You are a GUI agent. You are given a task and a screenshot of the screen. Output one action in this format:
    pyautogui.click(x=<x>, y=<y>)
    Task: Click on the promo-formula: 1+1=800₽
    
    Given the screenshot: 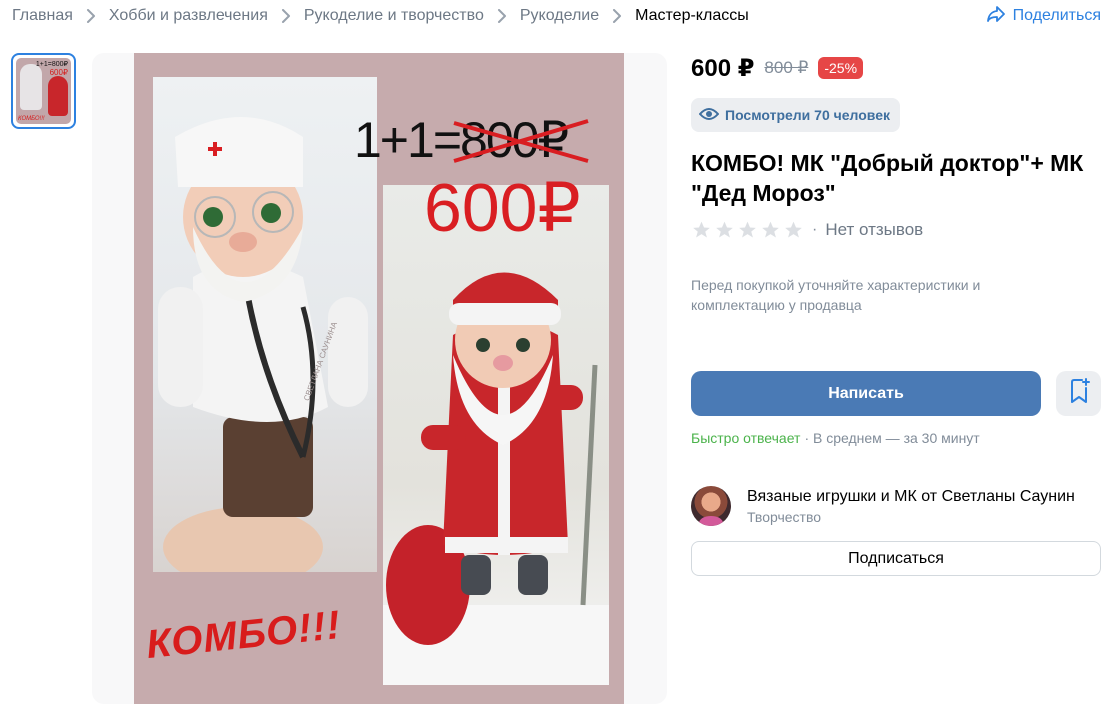 What is the action you would take?
    pyautogui.click(x=461, y=140)
    